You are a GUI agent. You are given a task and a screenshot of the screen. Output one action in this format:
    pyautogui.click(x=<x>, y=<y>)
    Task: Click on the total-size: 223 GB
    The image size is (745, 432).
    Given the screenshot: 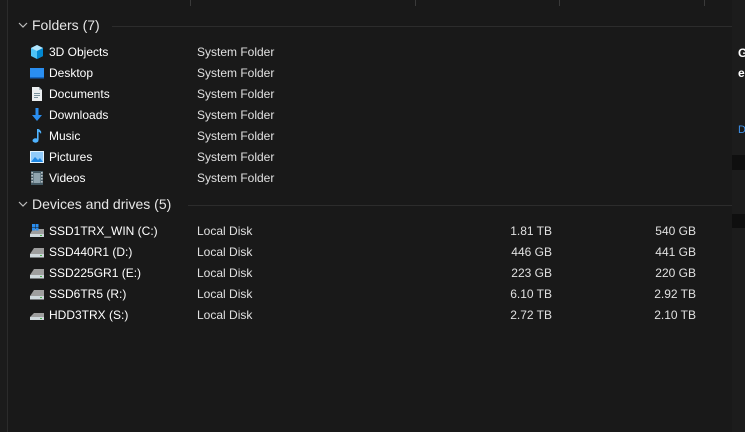 What is the action you would take?
    pyautogui.click(x=531, y=273)
    